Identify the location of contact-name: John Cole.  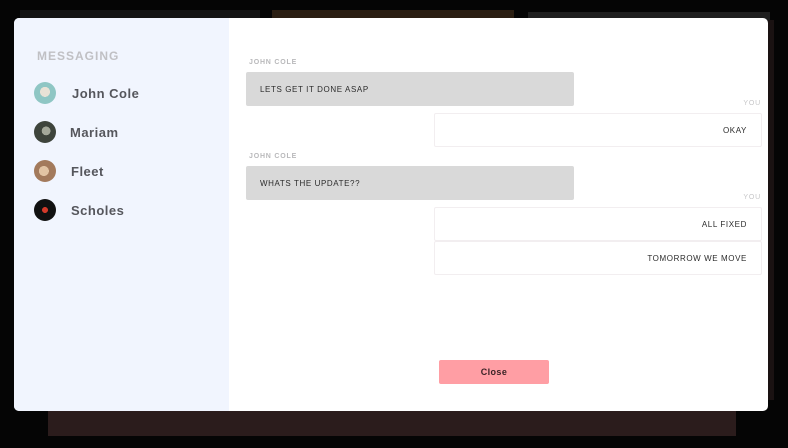
(106, 93).